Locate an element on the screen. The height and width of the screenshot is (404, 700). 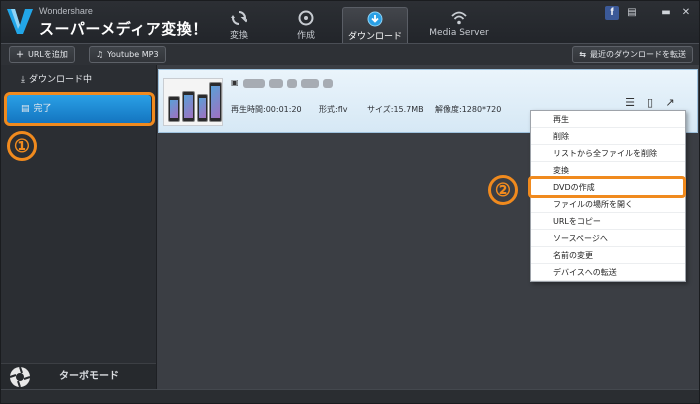
transfer-recent-button: ⇆ 最近のダウンロードを転送 is located at coordinates (632, 54).